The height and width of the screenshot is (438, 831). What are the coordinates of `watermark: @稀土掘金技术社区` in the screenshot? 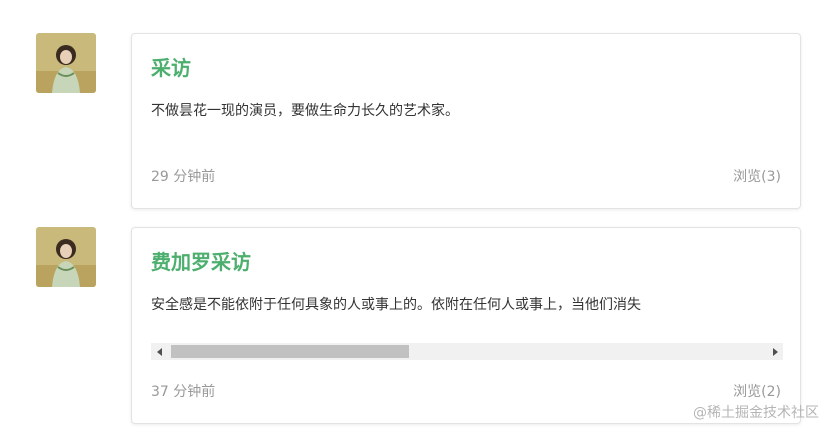 It's located at (756, 413).